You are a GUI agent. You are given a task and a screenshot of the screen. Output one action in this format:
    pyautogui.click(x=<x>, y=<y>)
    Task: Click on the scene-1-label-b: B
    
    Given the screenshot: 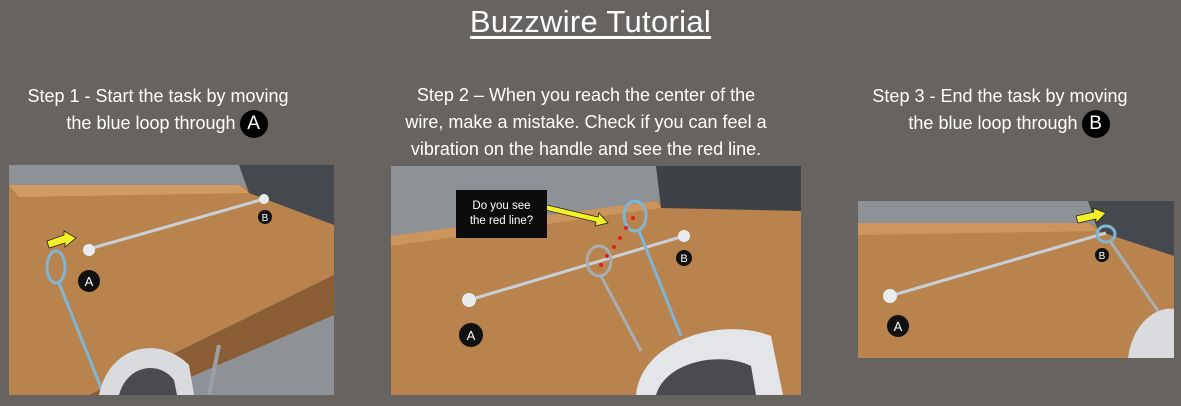 What is the action you would take?
    pyautogui.click(x=265, y=218)
    